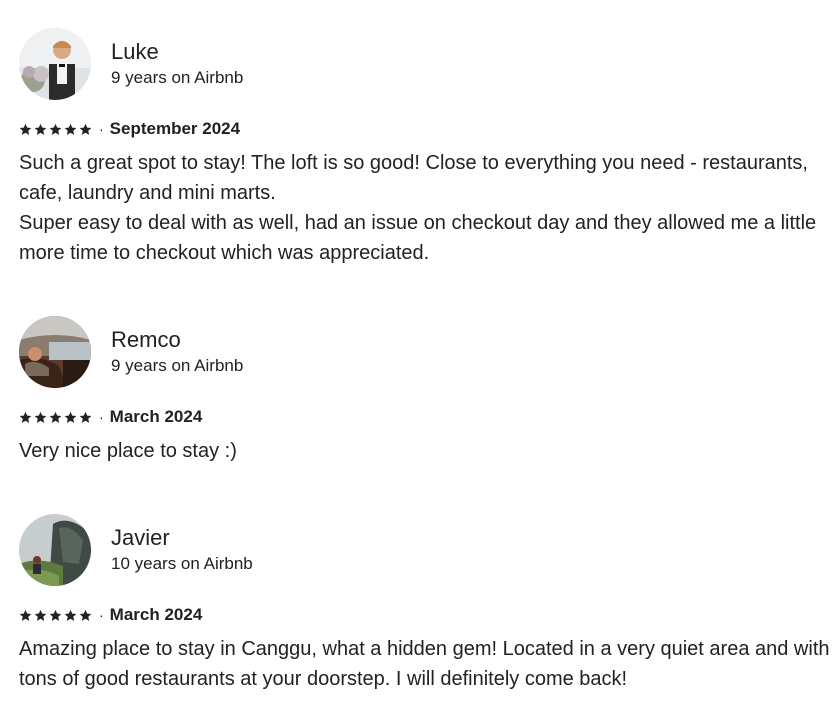  Describe the element at coordinates (426, 451) in the screenshot. I see `review-text: Very nice place to stay :)` at that location.